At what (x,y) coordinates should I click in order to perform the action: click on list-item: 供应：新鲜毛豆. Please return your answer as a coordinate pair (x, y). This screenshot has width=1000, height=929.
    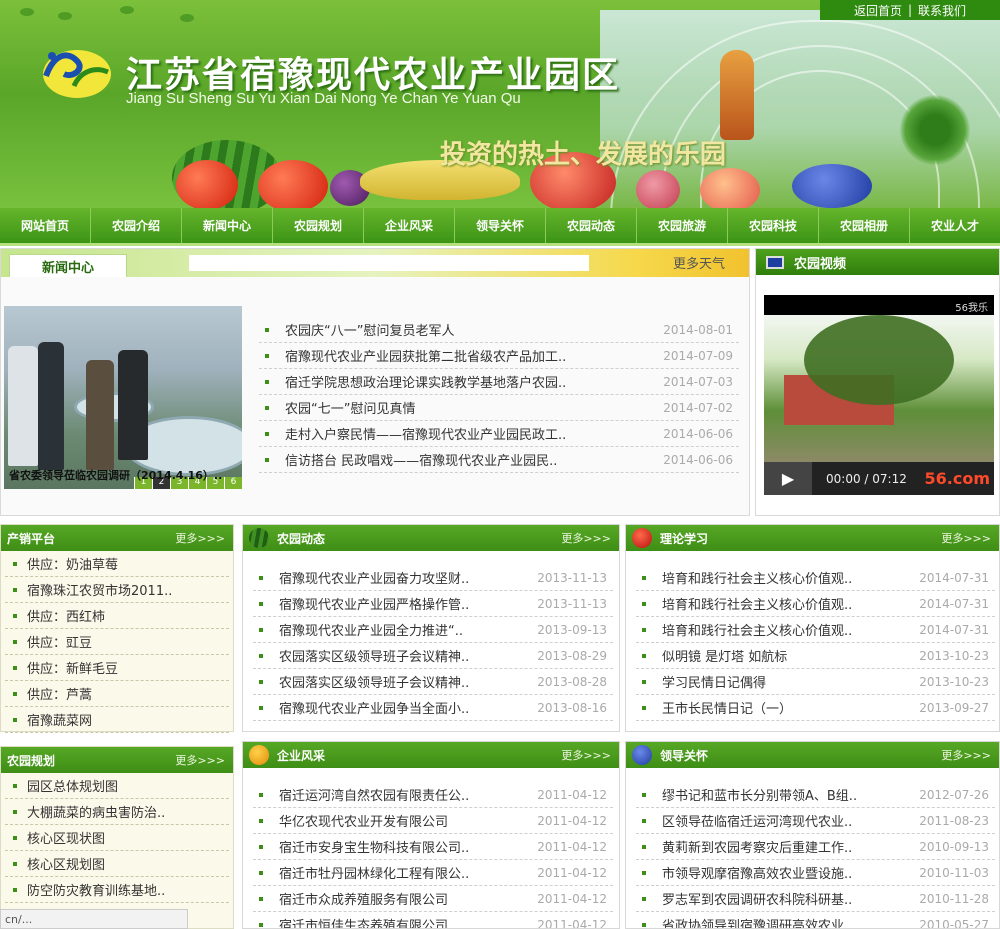
    Looking at the image, I should click on (117, 668).